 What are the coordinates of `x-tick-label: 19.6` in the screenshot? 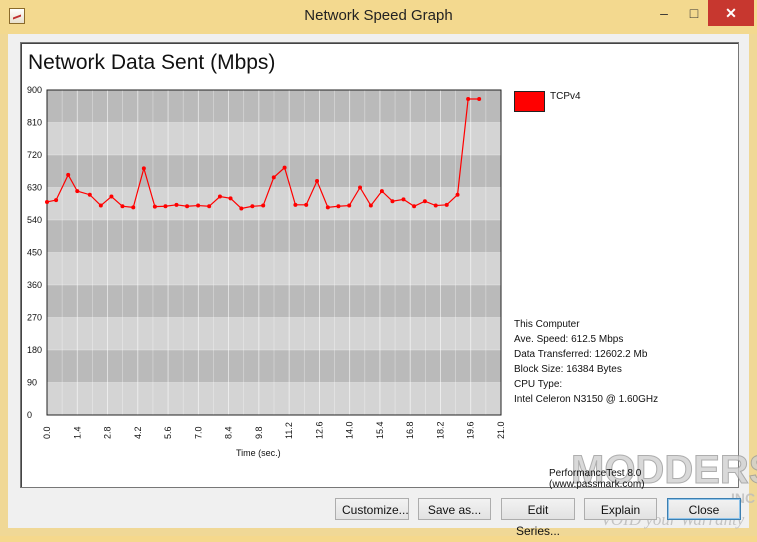 It's located at (471, 430).